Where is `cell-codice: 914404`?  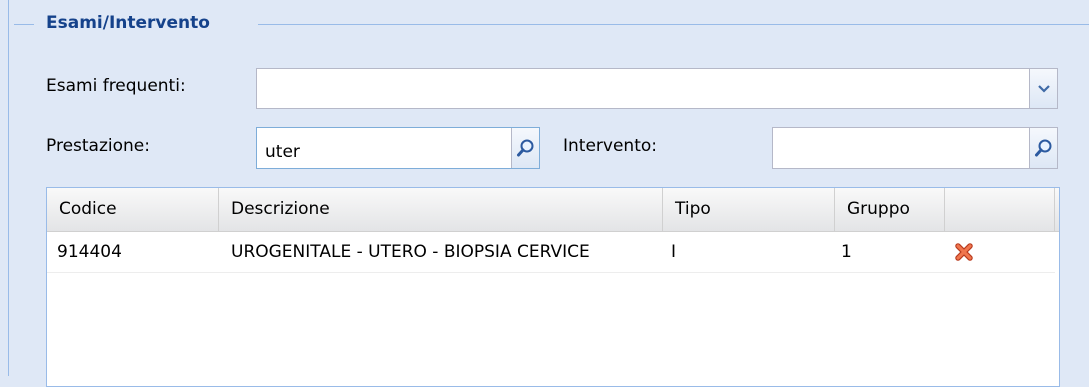
cell-codice: 914404 is located at coordinates (89, 252).